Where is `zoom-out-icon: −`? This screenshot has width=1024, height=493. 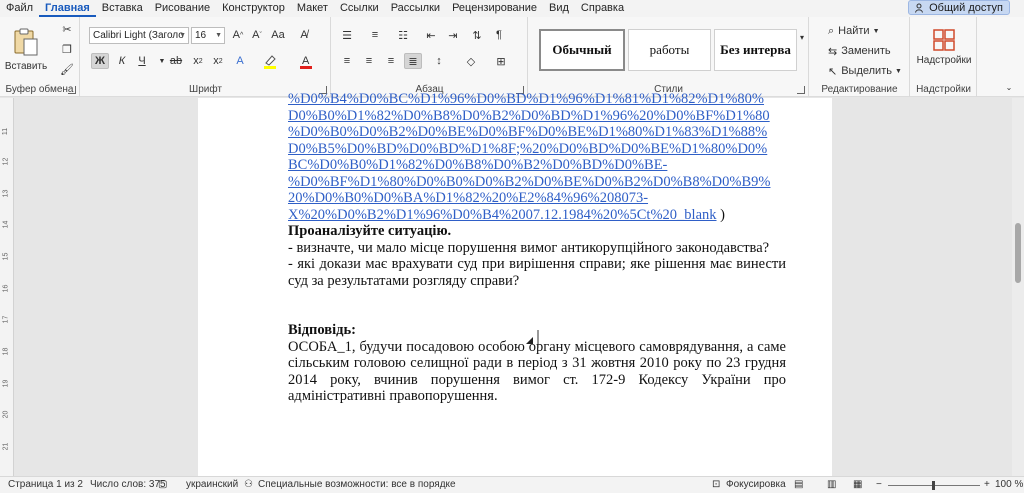
zoom-out-icon: − is located at coordinates (879, 484).